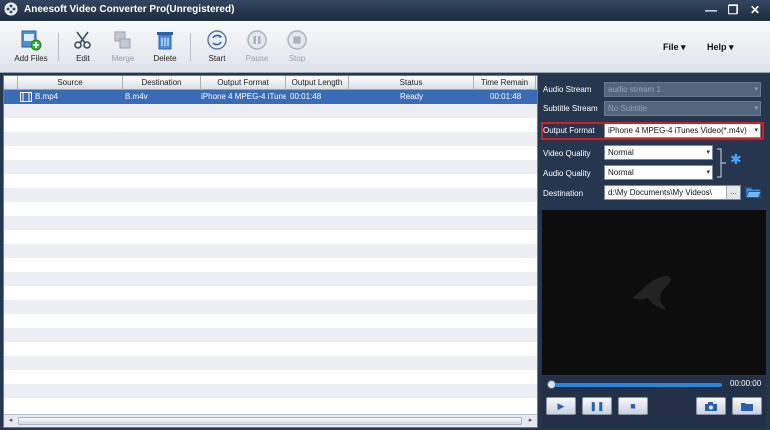 This screenshot has width=770, height=430. I want to click on quality-settings-gear-icon: ✱, so click(736, 159).